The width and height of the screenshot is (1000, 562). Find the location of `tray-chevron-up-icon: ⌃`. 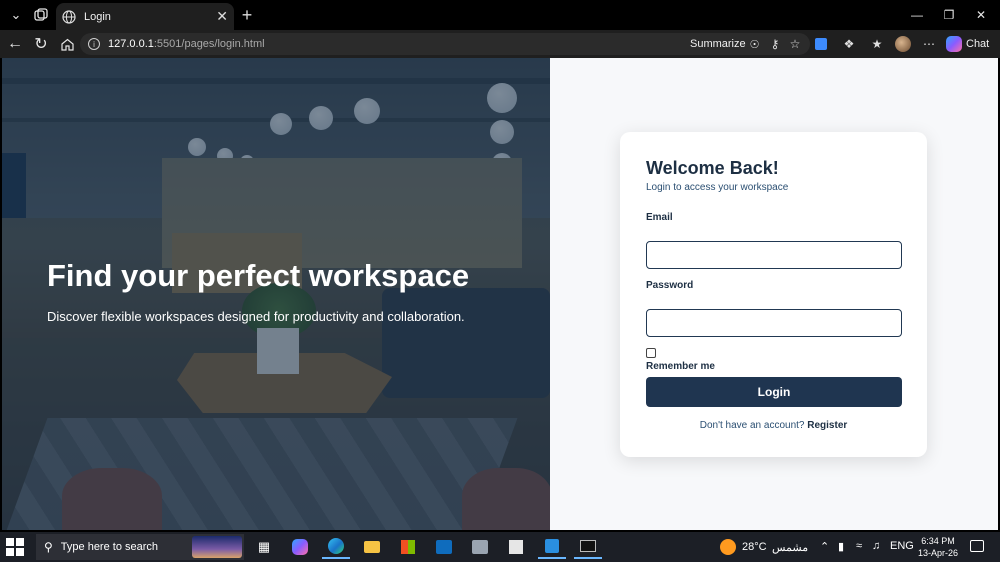

tray-chevron-up-icon: ⌃ is located at coordinates (824, 546).